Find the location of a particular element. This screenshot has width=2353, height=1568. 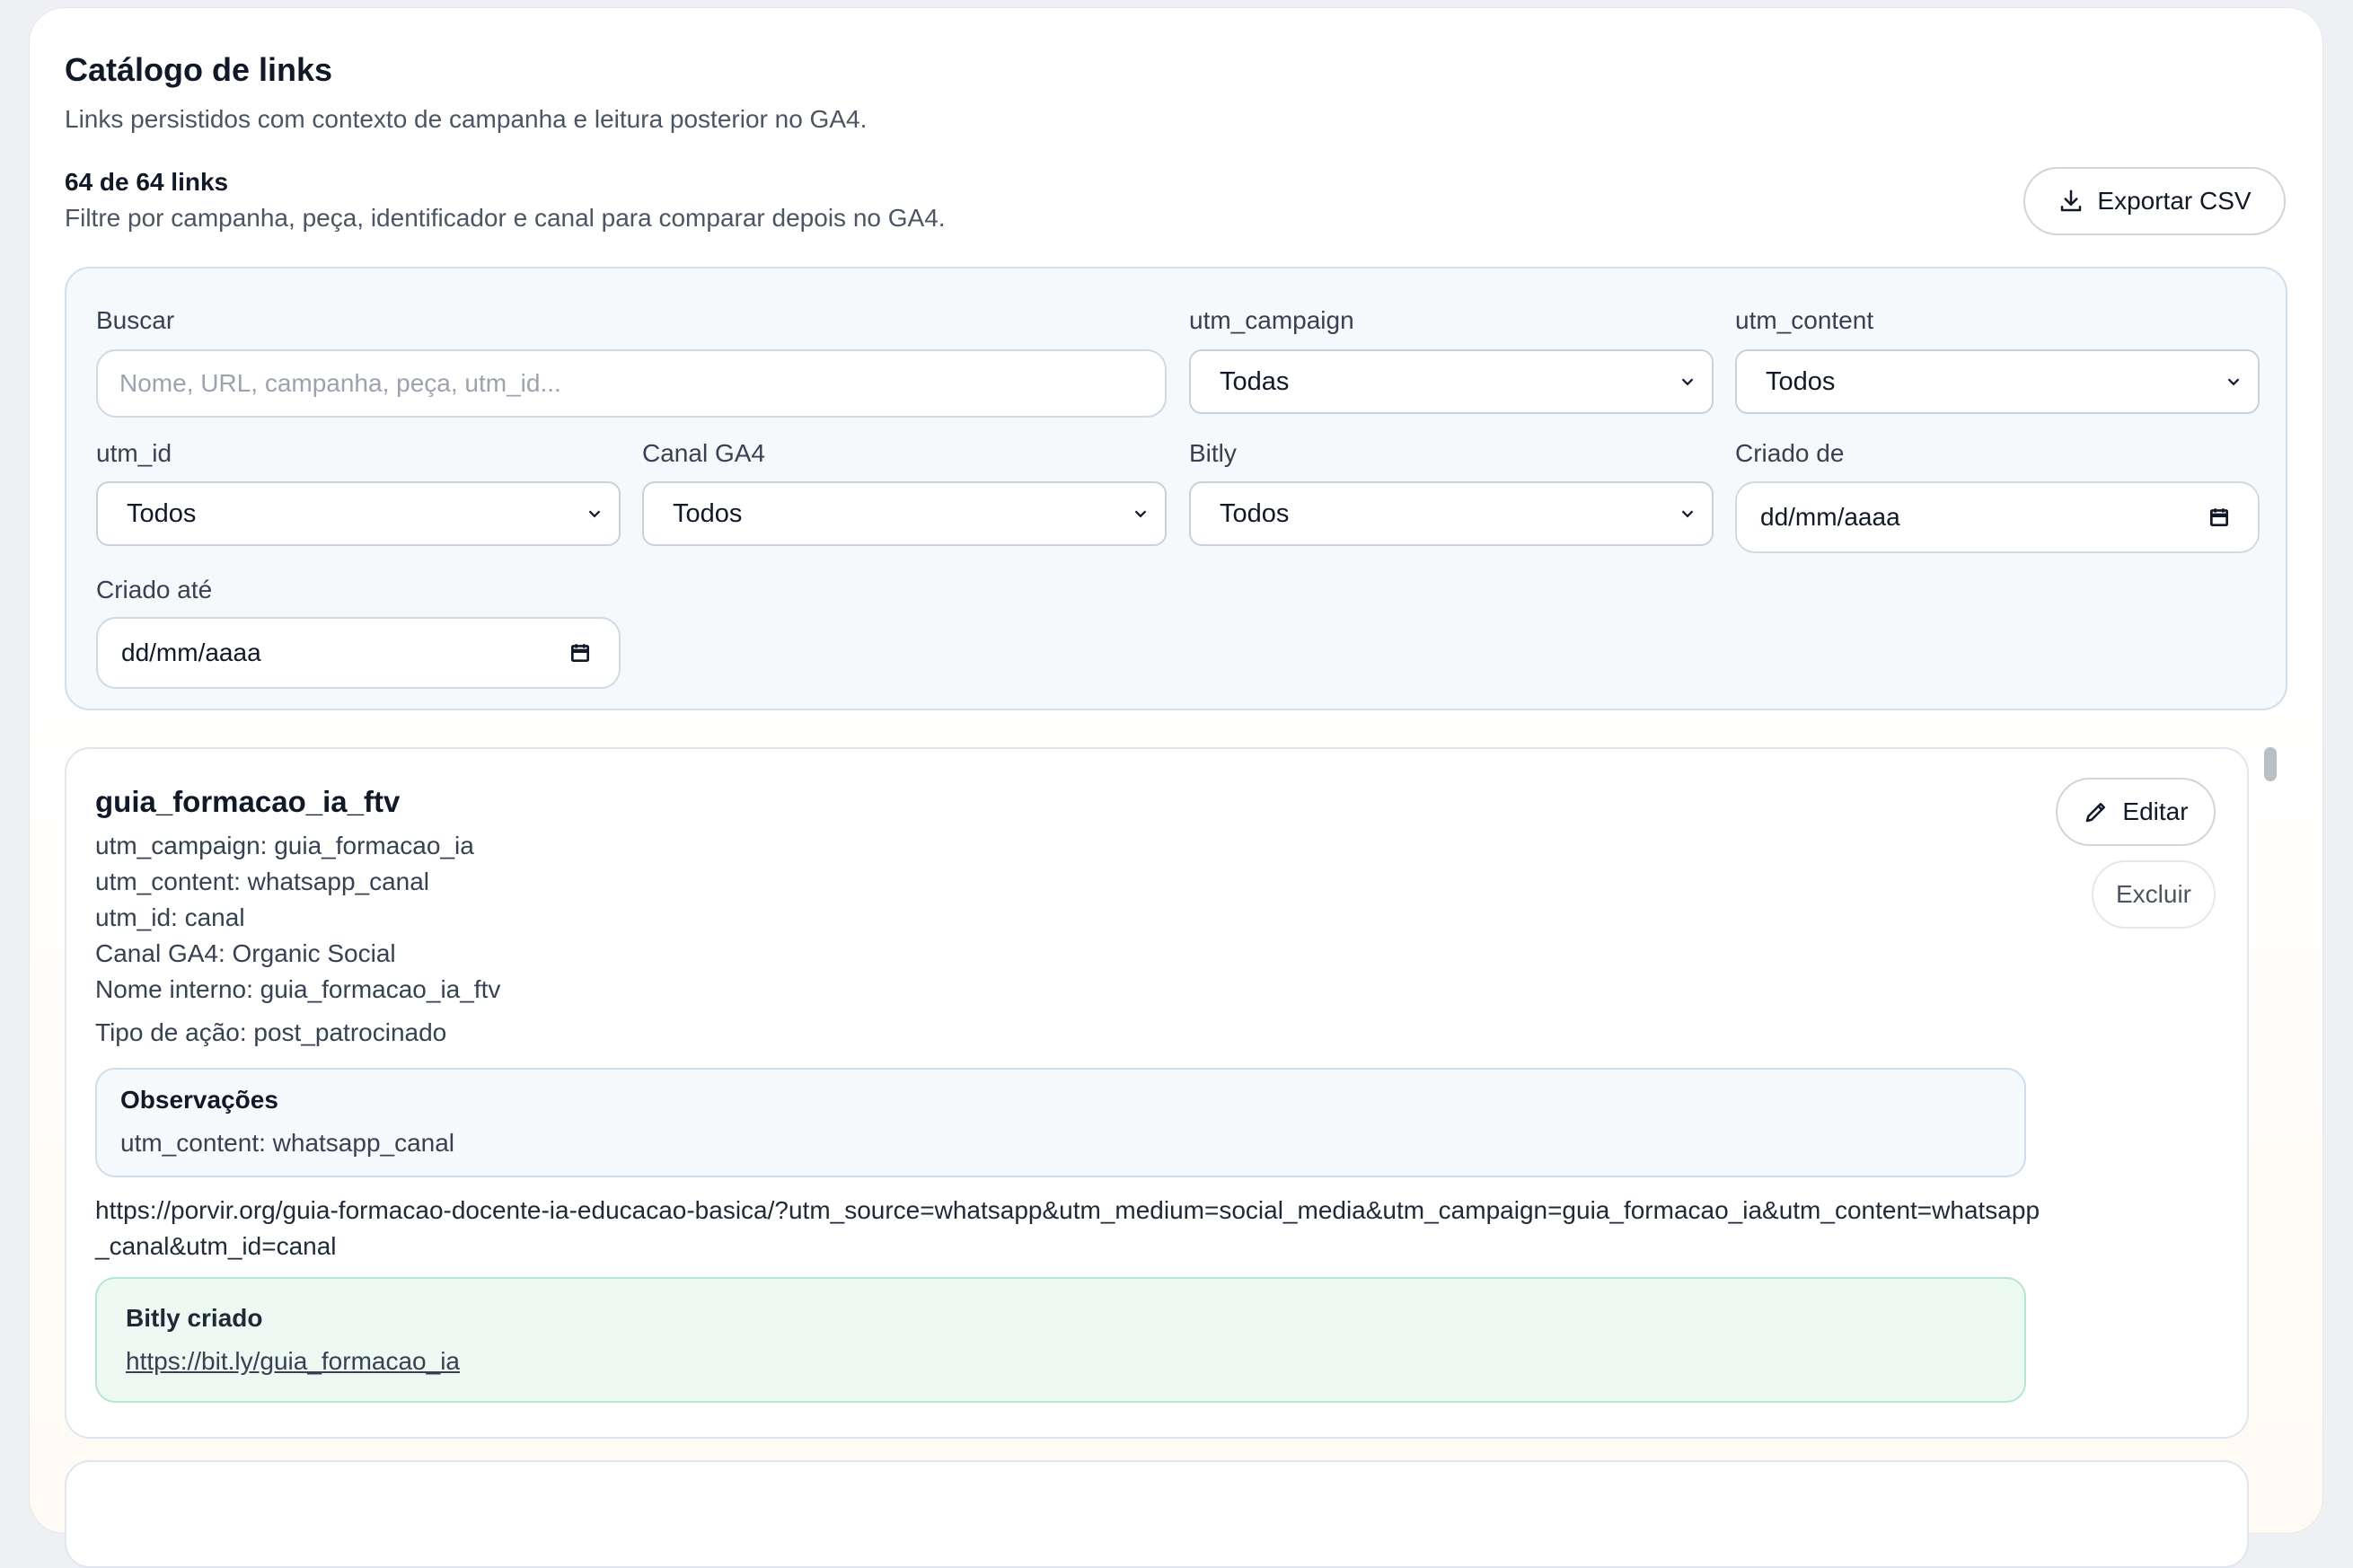

edit-label: Editar is located at coordinates (2155, 811).